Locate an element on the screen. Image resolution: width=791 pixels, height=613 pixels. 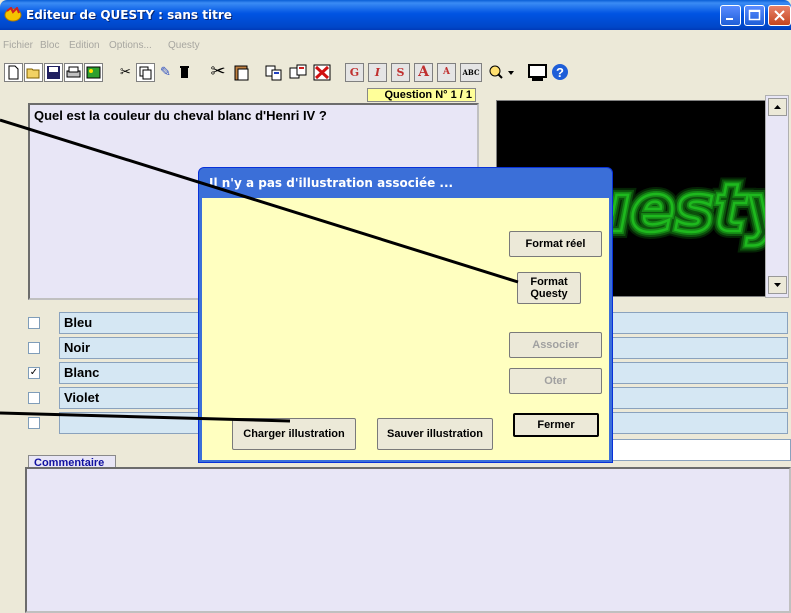
close-button is located at coordinates (779, 15).